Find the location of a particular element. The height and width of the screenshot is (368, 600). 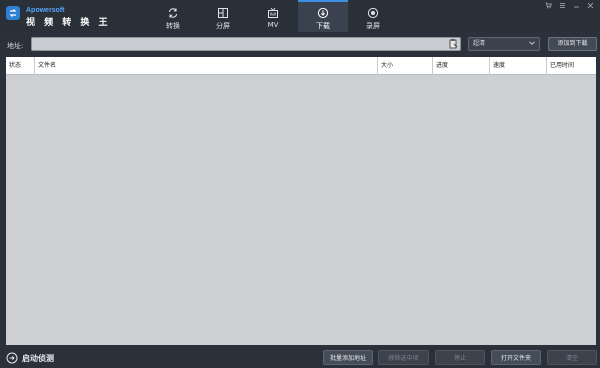

title-bar: Apowersoft 视 频 转 换 王 转换 分屏 MV 下载 录屏 is located at coordinates (300, 16).